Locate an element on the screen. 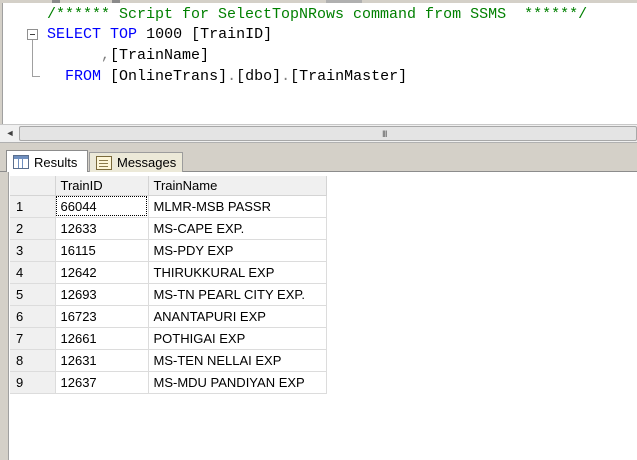 The image size is (637, 460). row-number: 1 is located at coordinates (33, 206).